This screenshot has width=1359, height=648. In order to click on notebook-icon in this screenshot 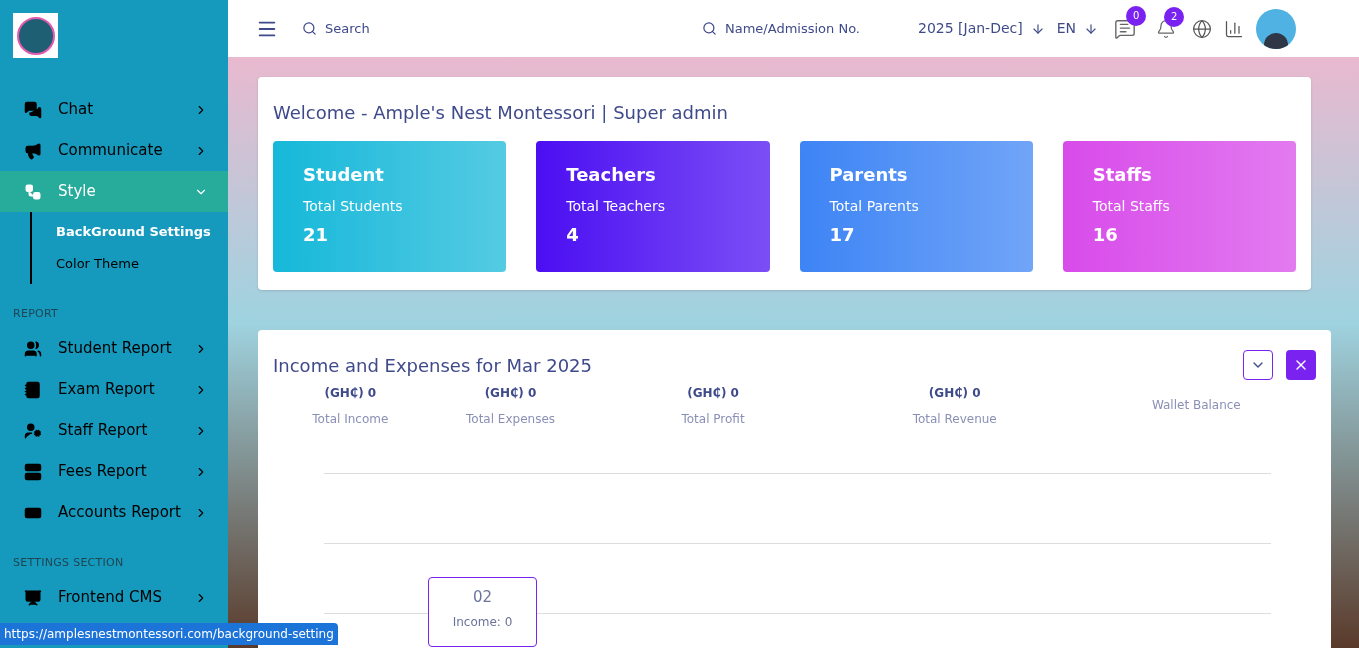, I will do `click(33, 389)`.